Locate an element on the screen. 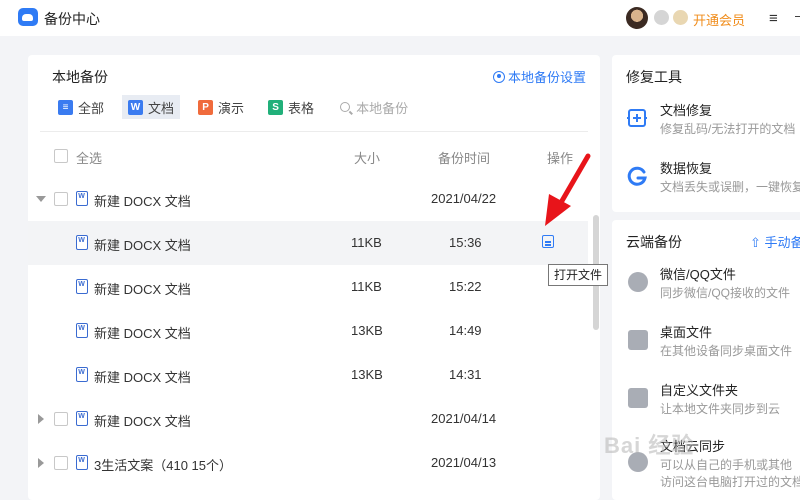  word-icon: W is located at coordinates (136, 107).